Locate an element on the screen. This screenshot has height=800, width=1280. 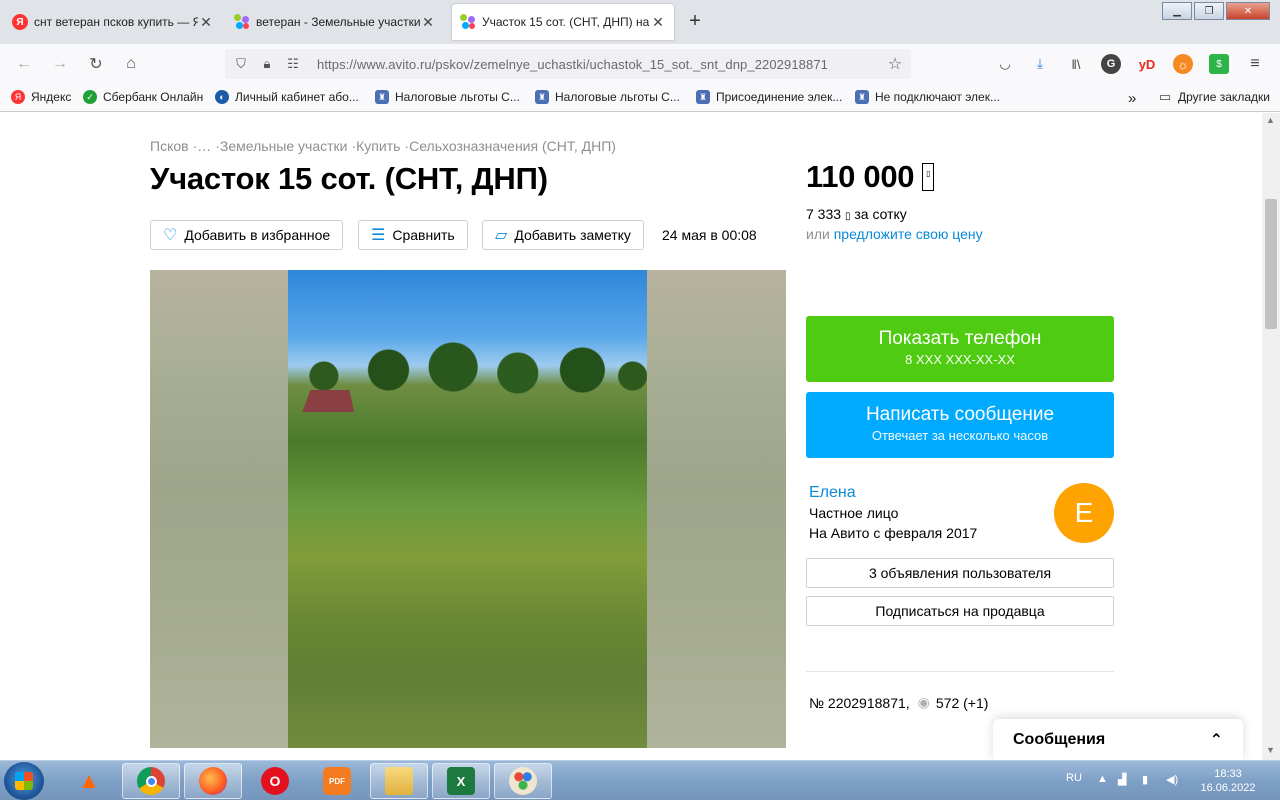
price-per-unit: 7 333 ▯ за сотку is located at coordinates (856, 214).